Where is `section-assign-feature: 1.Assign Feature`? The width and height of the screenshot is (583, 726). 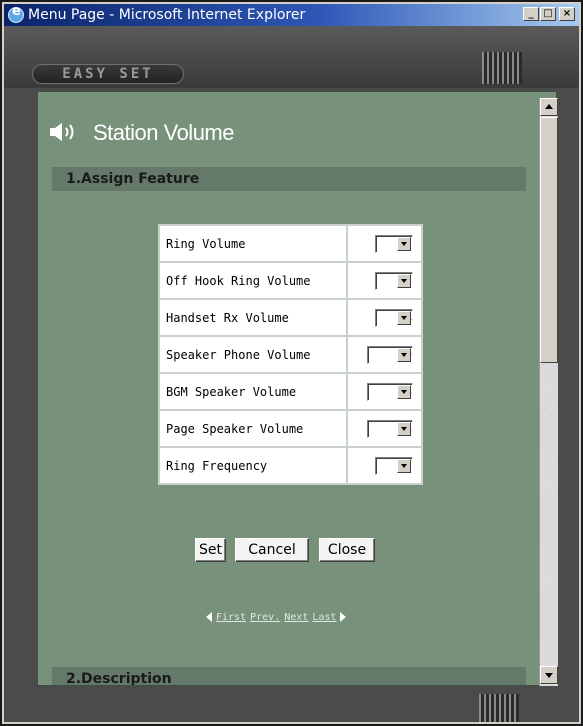 section-assign-feature: 1.Assign Feature is located at coordinates (289, 179).